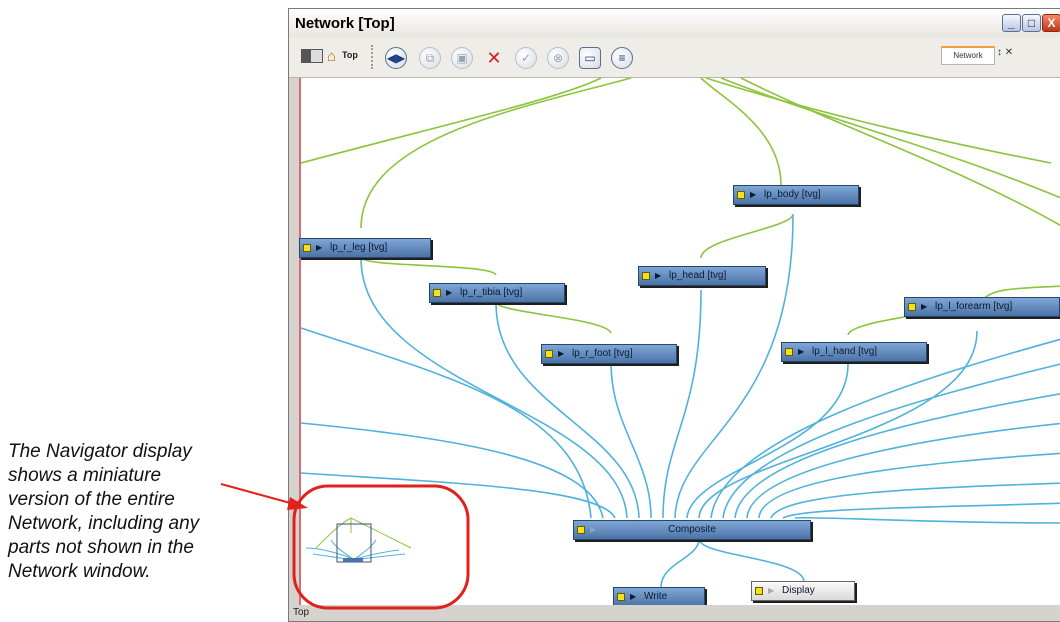  I want to click on node-label: lp_r_leg [tvg], so click(359, 247).